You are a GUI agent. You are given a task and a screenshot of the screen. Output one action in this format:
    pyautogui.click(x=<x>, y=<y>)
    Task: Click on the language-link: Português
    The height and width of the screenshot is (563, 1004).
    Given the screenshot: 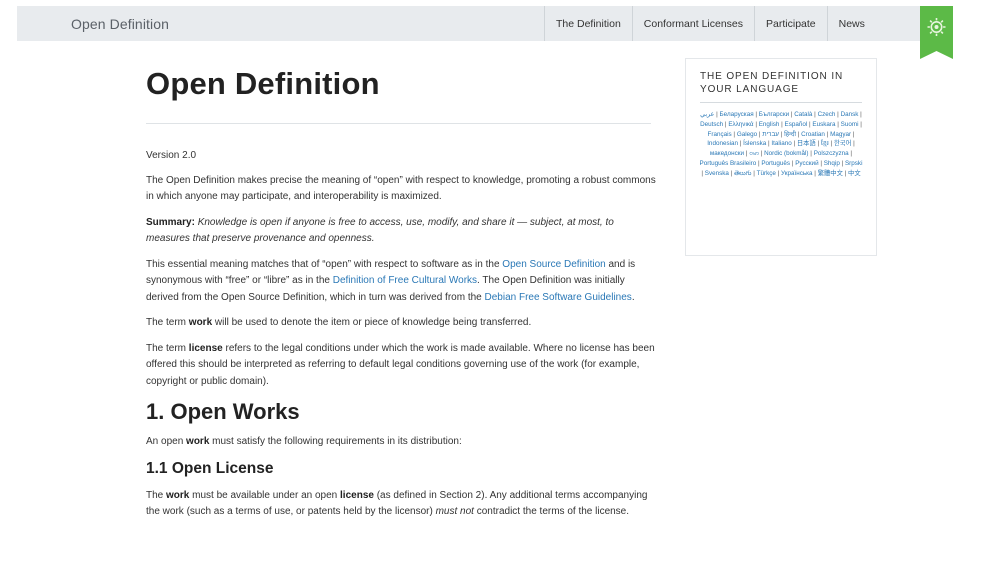 What is the action you would take?
    pyautogui.click(x=775, y=163)
    